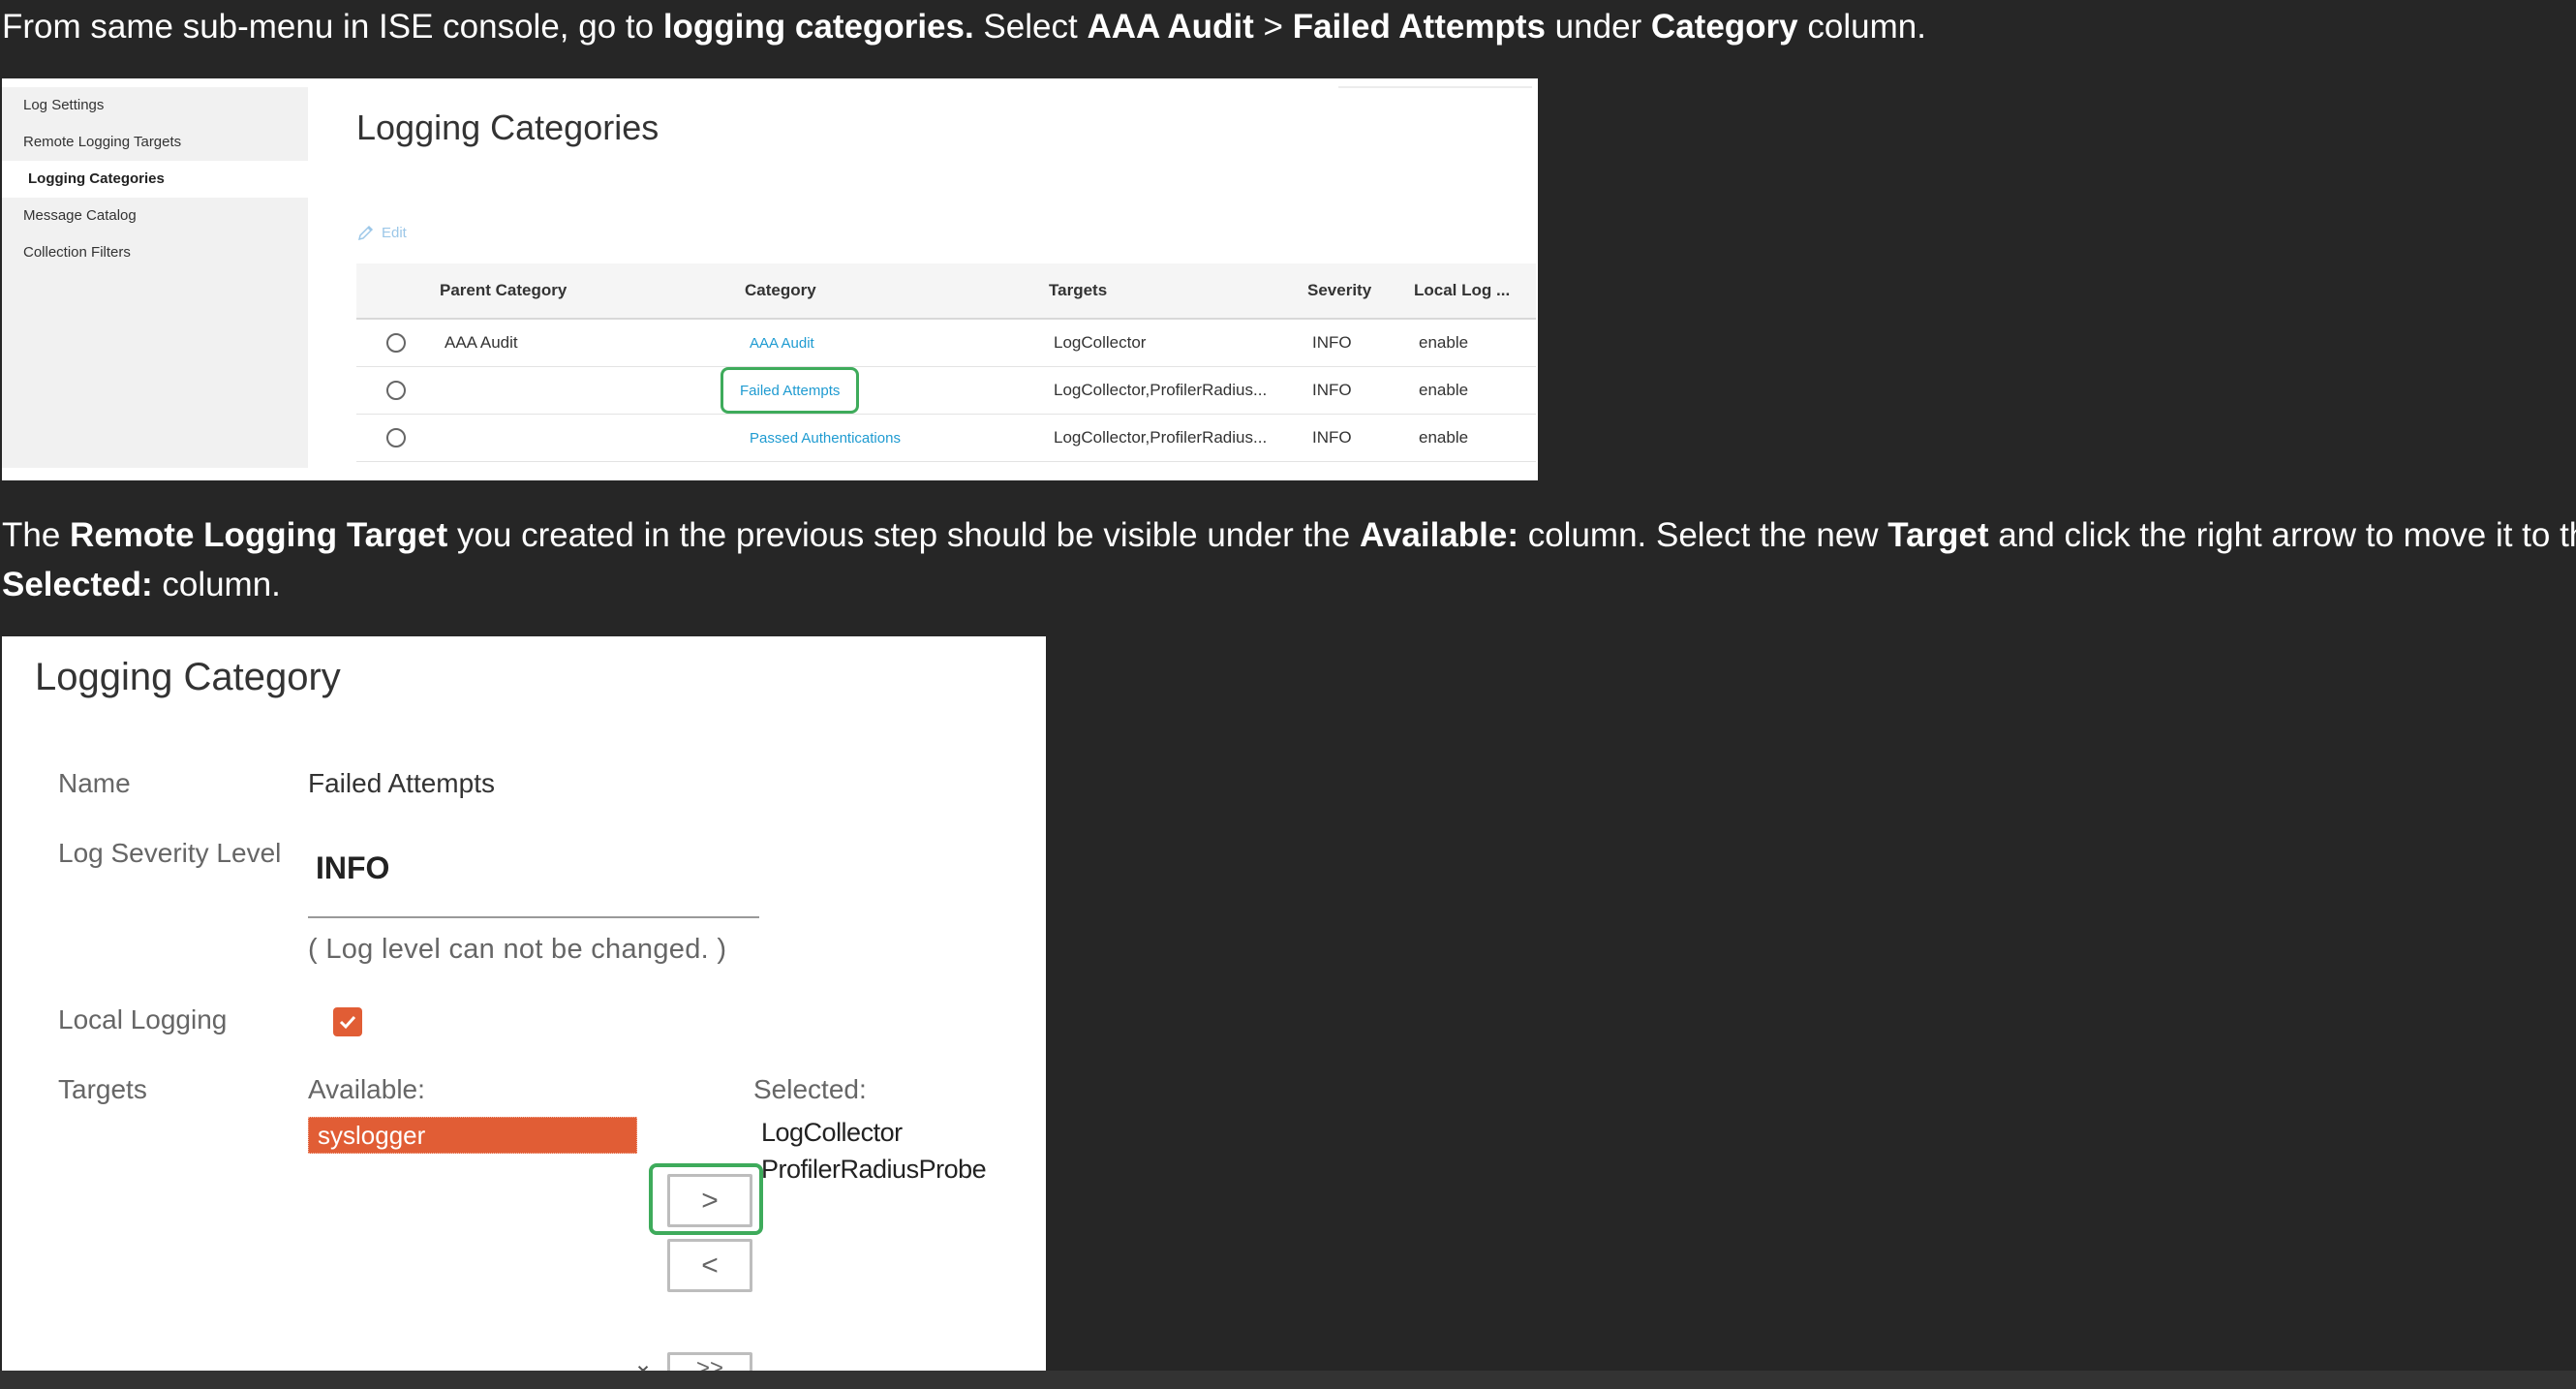 Image resolution: width=2576 pixels, height=1389 pixels. Describe the element at coordinates (366, 1089) in the screenshot. I see `available-label: Available:` at that location.